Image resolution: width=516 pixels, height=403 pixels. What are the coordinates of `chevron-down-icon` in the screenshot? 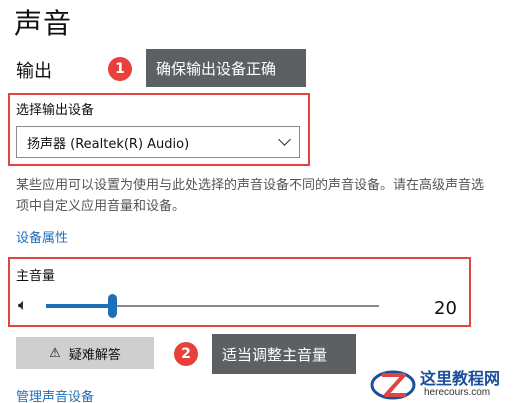 It's located at (284, 139).